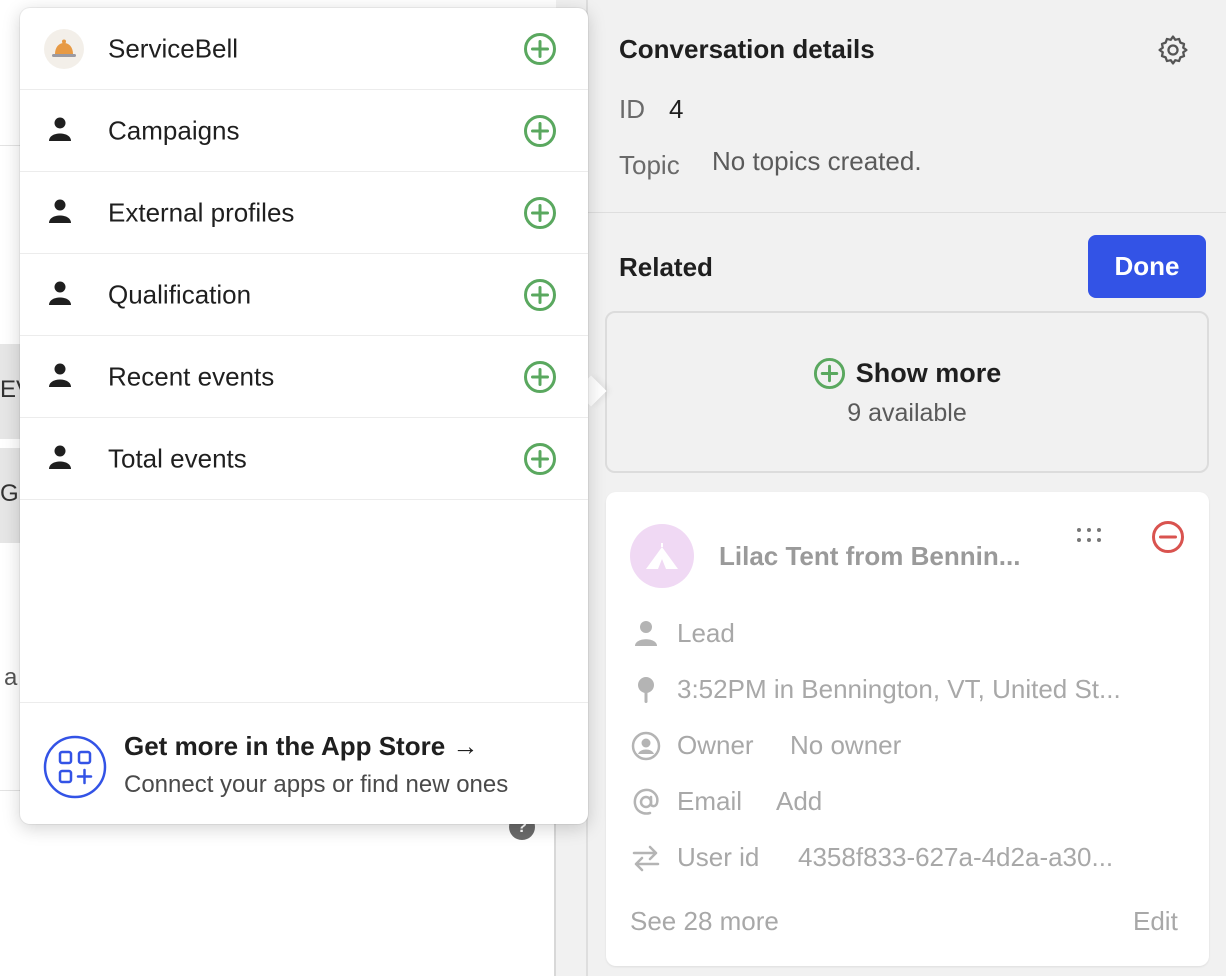 The image size is (1226, 976). What do you see at coordinates (173, 48) in the screenshot?
I see `app-label: ServiceBell` at bounding box center [173, 48].